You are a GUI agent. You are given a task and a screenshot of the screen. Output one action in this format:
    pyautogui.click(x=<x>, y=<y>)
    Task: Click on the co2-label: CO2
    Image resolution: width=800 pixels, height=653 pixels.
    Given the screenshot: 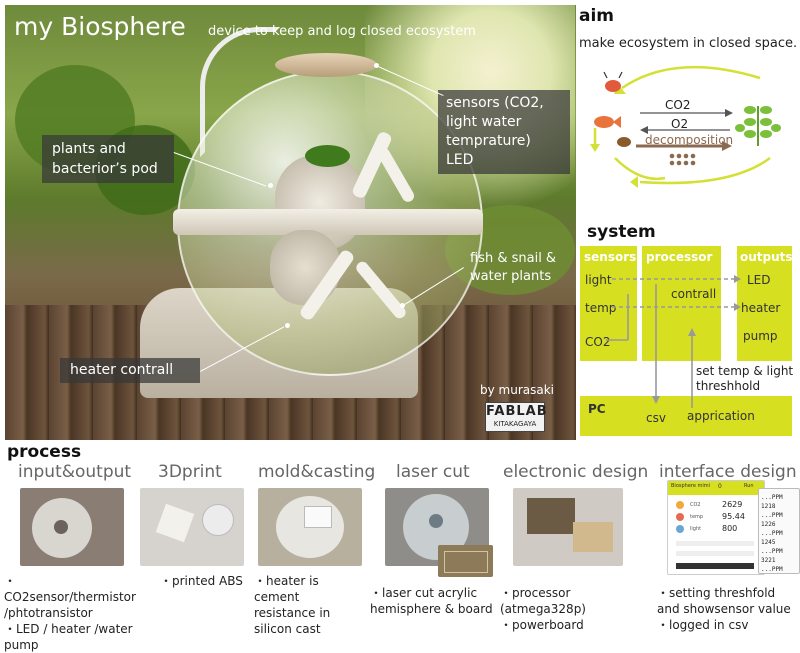 What is the action you would take?
    pyautogui.click(x=678, y=105)
    